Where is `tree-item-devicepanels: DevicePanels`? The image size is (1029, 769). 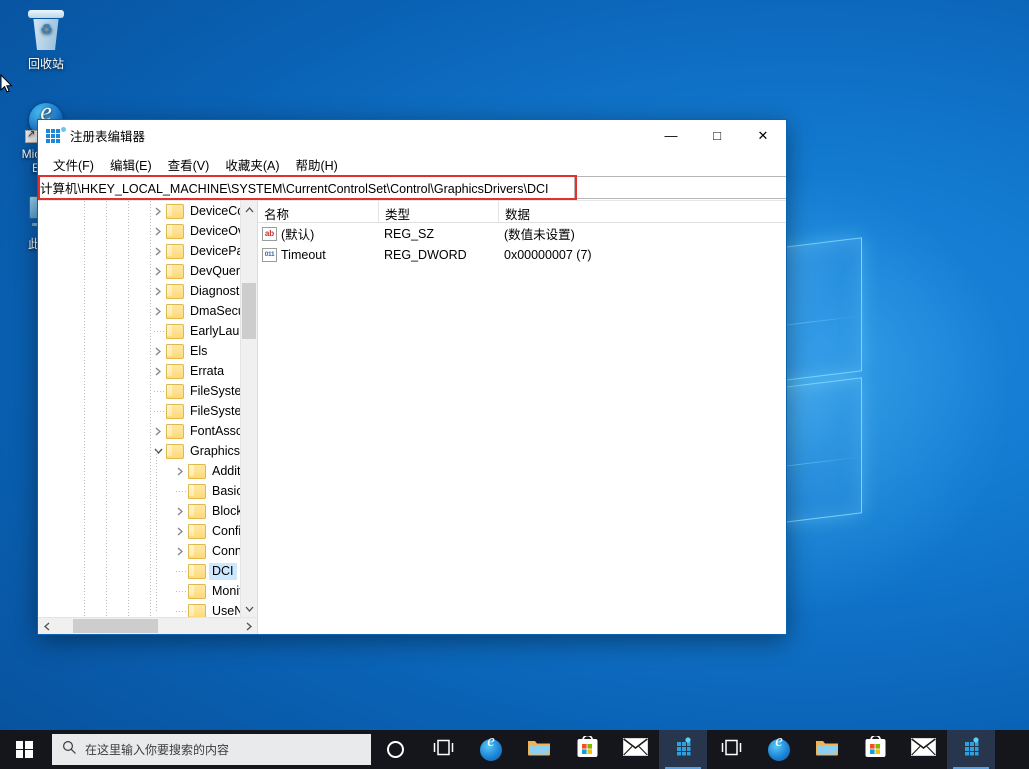 tree-item-devicepanels: DevicePanels is located at coordinates (139, 251).